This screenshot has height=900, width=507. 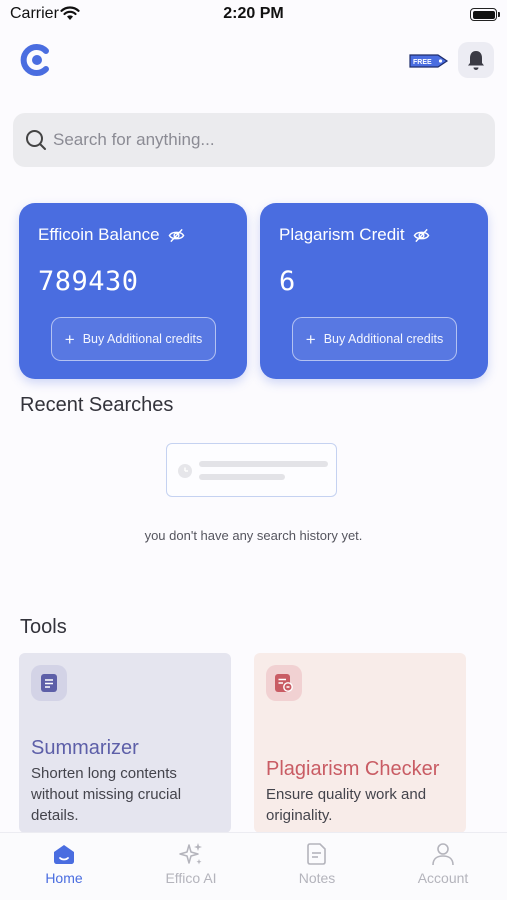 I want to click on tool-name: Plagiarism Checker, so click(x=353, y=769).